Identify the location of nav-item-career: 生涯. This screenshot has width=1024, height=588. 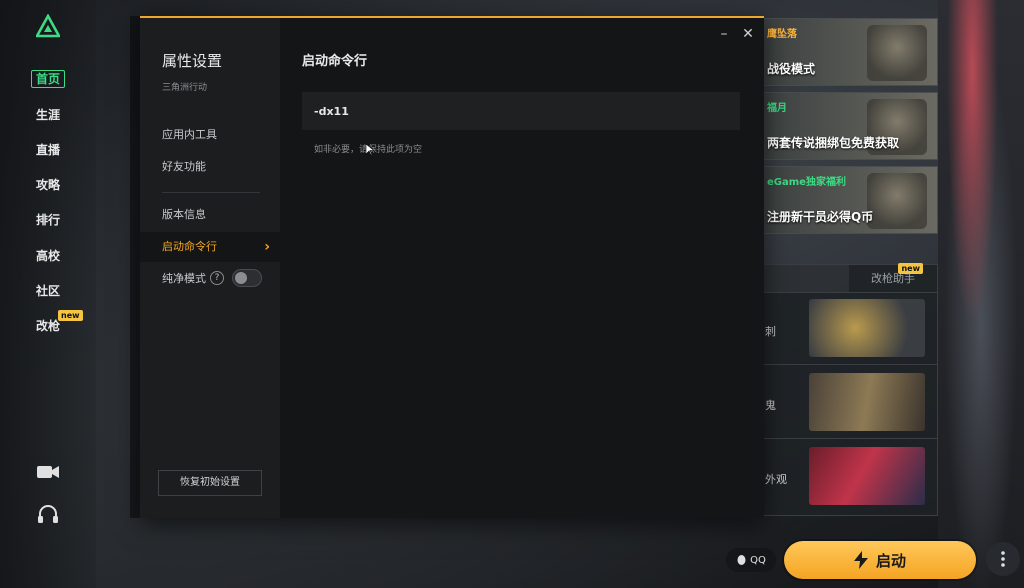
(48, 114).